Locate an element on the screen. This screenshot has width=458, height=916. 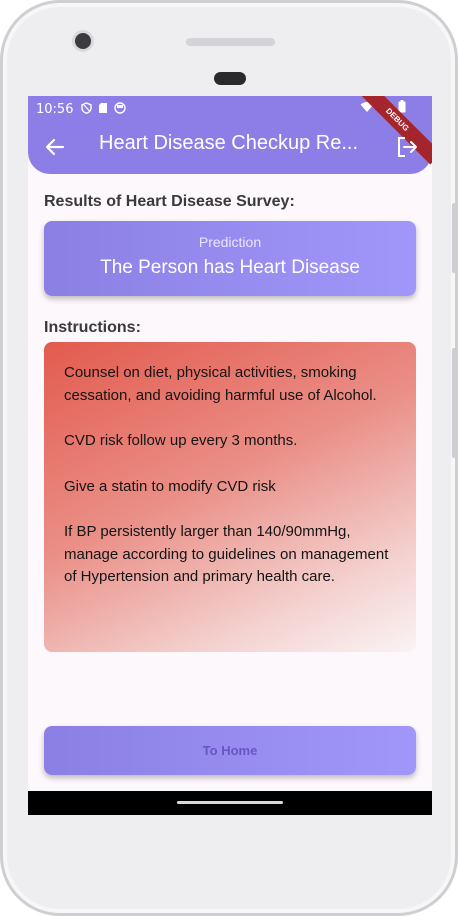
earpiece-speaker is located at coordinates (230, 42).